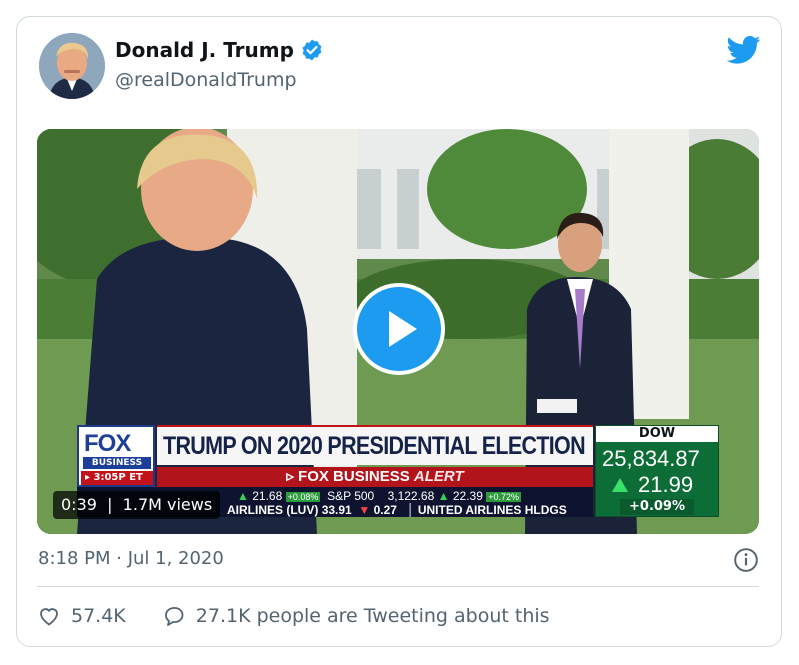  I want to click on ticker-change-2: 22.39, so click(467, 496).